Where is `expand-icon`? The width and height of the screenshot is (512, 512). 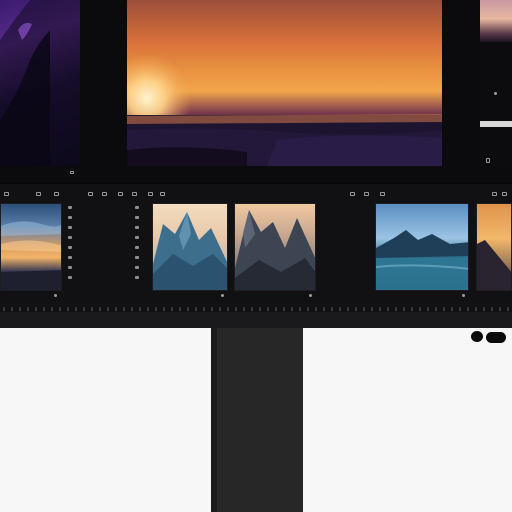 expand-icon is located at coordinates (488, 160).